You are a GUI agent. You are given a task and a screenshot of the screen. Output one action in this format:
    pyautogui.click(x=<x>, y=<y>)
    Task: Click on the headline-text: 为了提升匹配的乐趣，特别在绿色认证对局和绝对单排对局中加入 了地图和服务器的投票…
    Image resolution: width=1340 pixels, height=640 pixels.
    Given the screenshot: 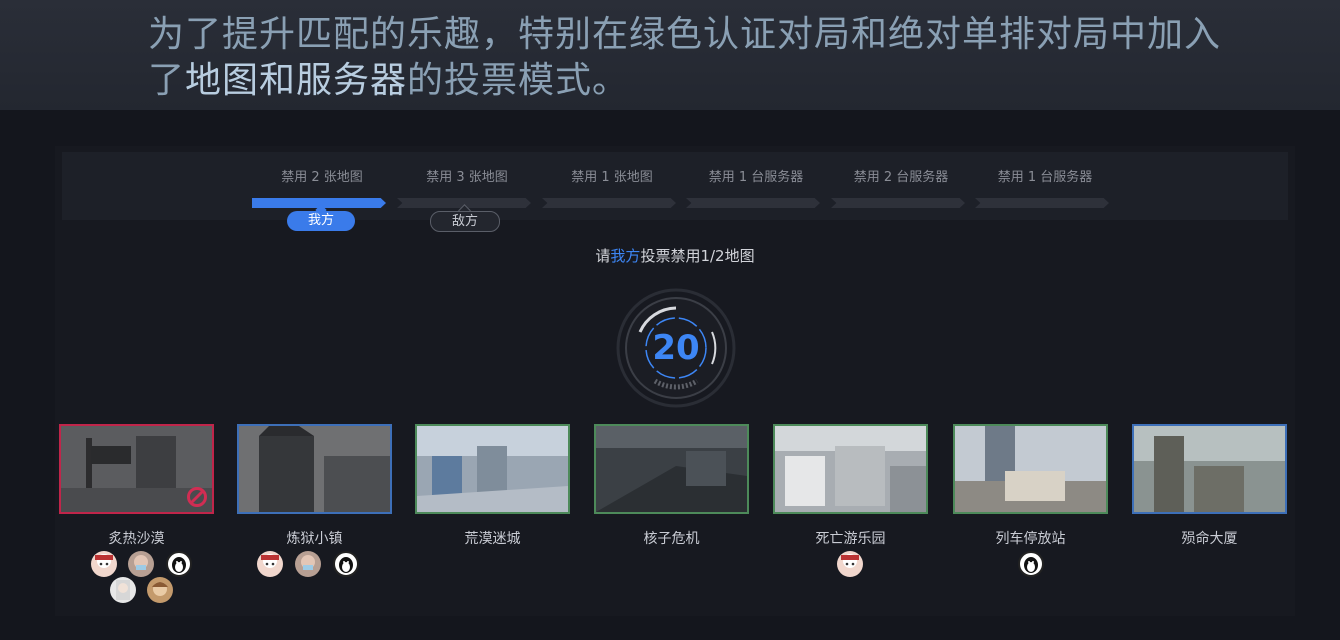 What is the action you would take?
    pyautogui.click(x=713, y=58)
    